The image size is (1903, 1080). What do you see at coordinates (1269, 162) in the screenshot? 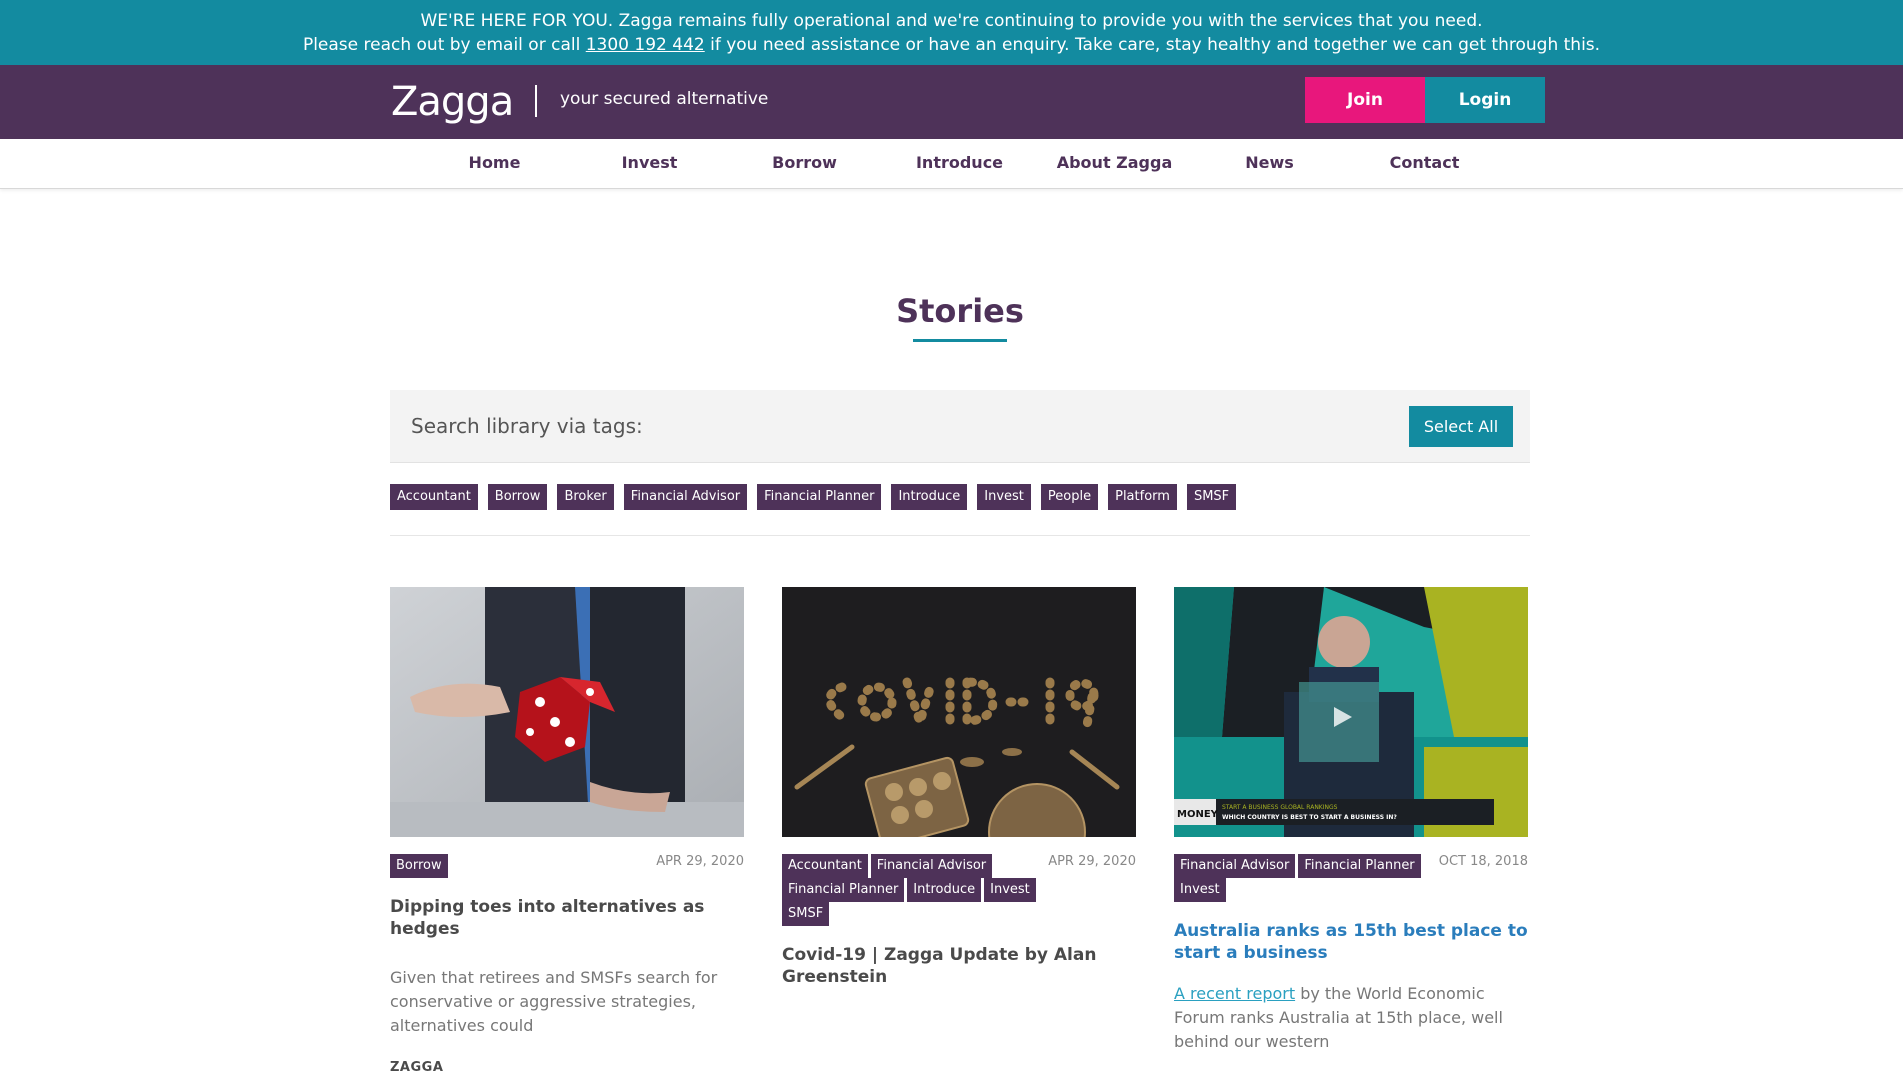
I see `nav-item-news: News` at bounding box center [1269, 162].